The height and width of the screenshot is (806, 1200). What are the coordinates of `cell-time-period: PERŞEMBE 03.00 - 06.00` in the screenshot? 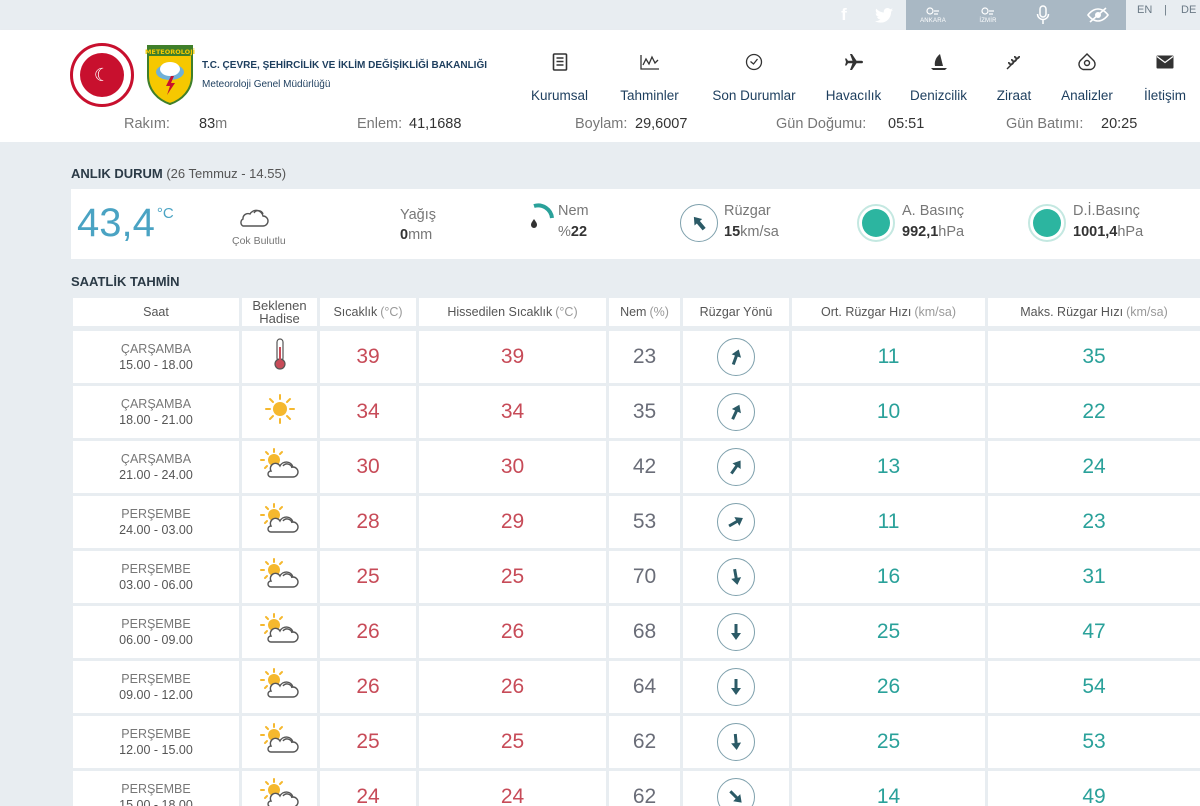 It's located at (156, 577).